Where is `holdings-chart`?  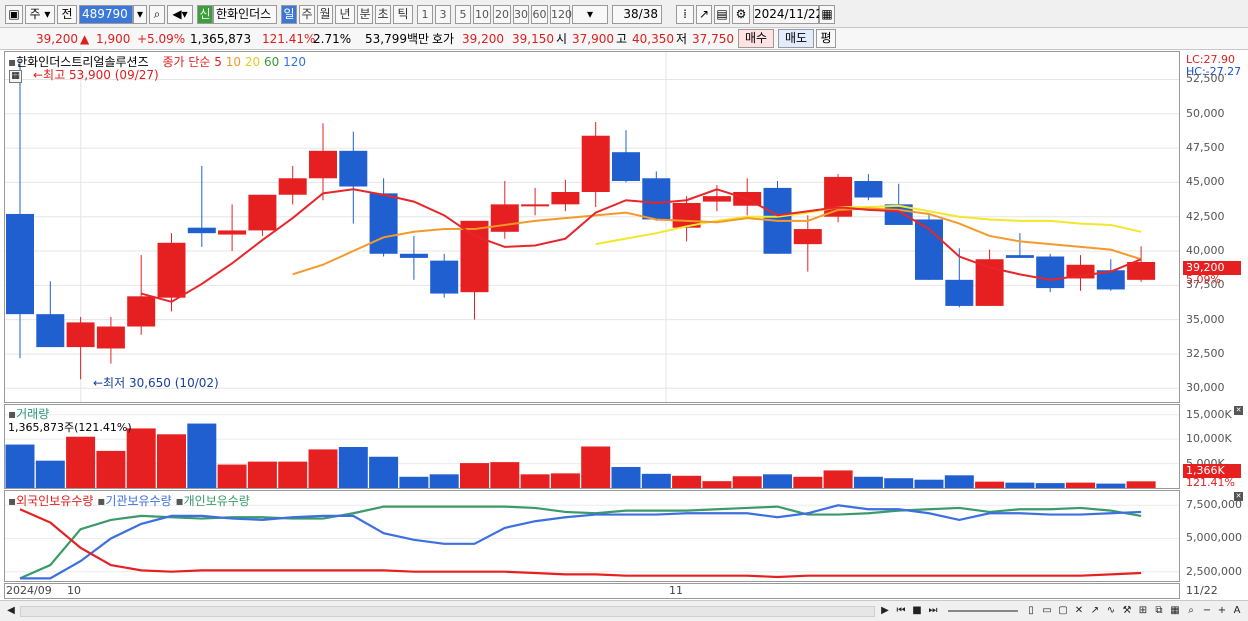
holdings-chart is located at coordinates (592, 542).